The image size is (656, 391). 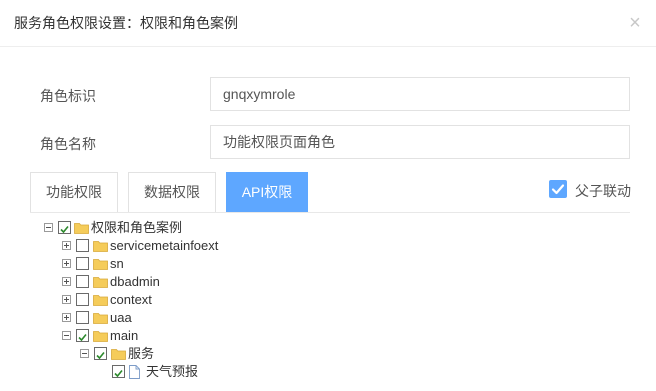 What do you see at coordinates (135, 282) in the screenshot?
I see `node-label: dbadmin` at bounding box center [135, 282].